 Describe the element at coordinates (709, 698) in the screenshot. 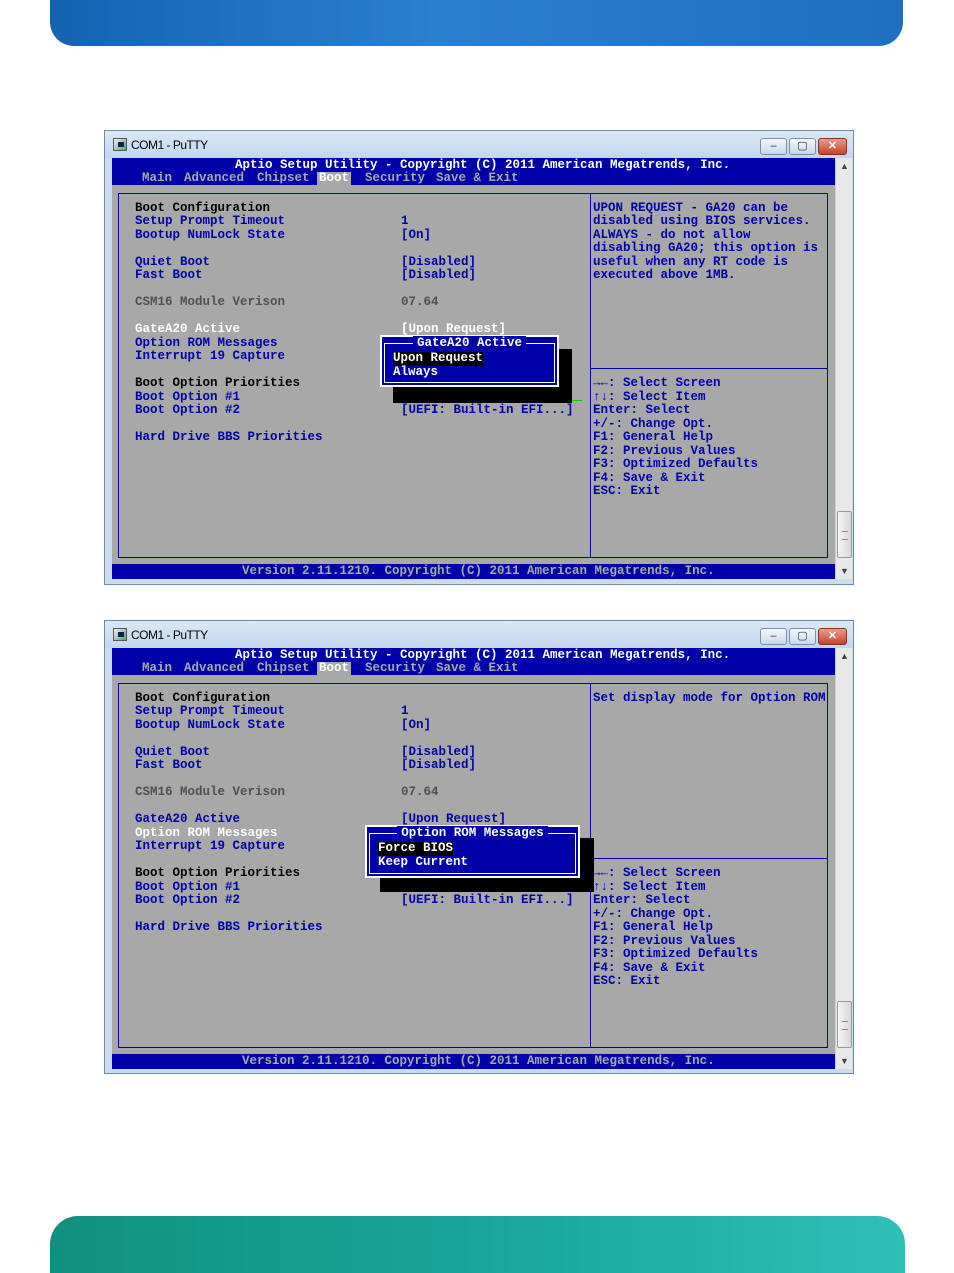

I see `help-line: Set display mode for Option ROM` at that location.